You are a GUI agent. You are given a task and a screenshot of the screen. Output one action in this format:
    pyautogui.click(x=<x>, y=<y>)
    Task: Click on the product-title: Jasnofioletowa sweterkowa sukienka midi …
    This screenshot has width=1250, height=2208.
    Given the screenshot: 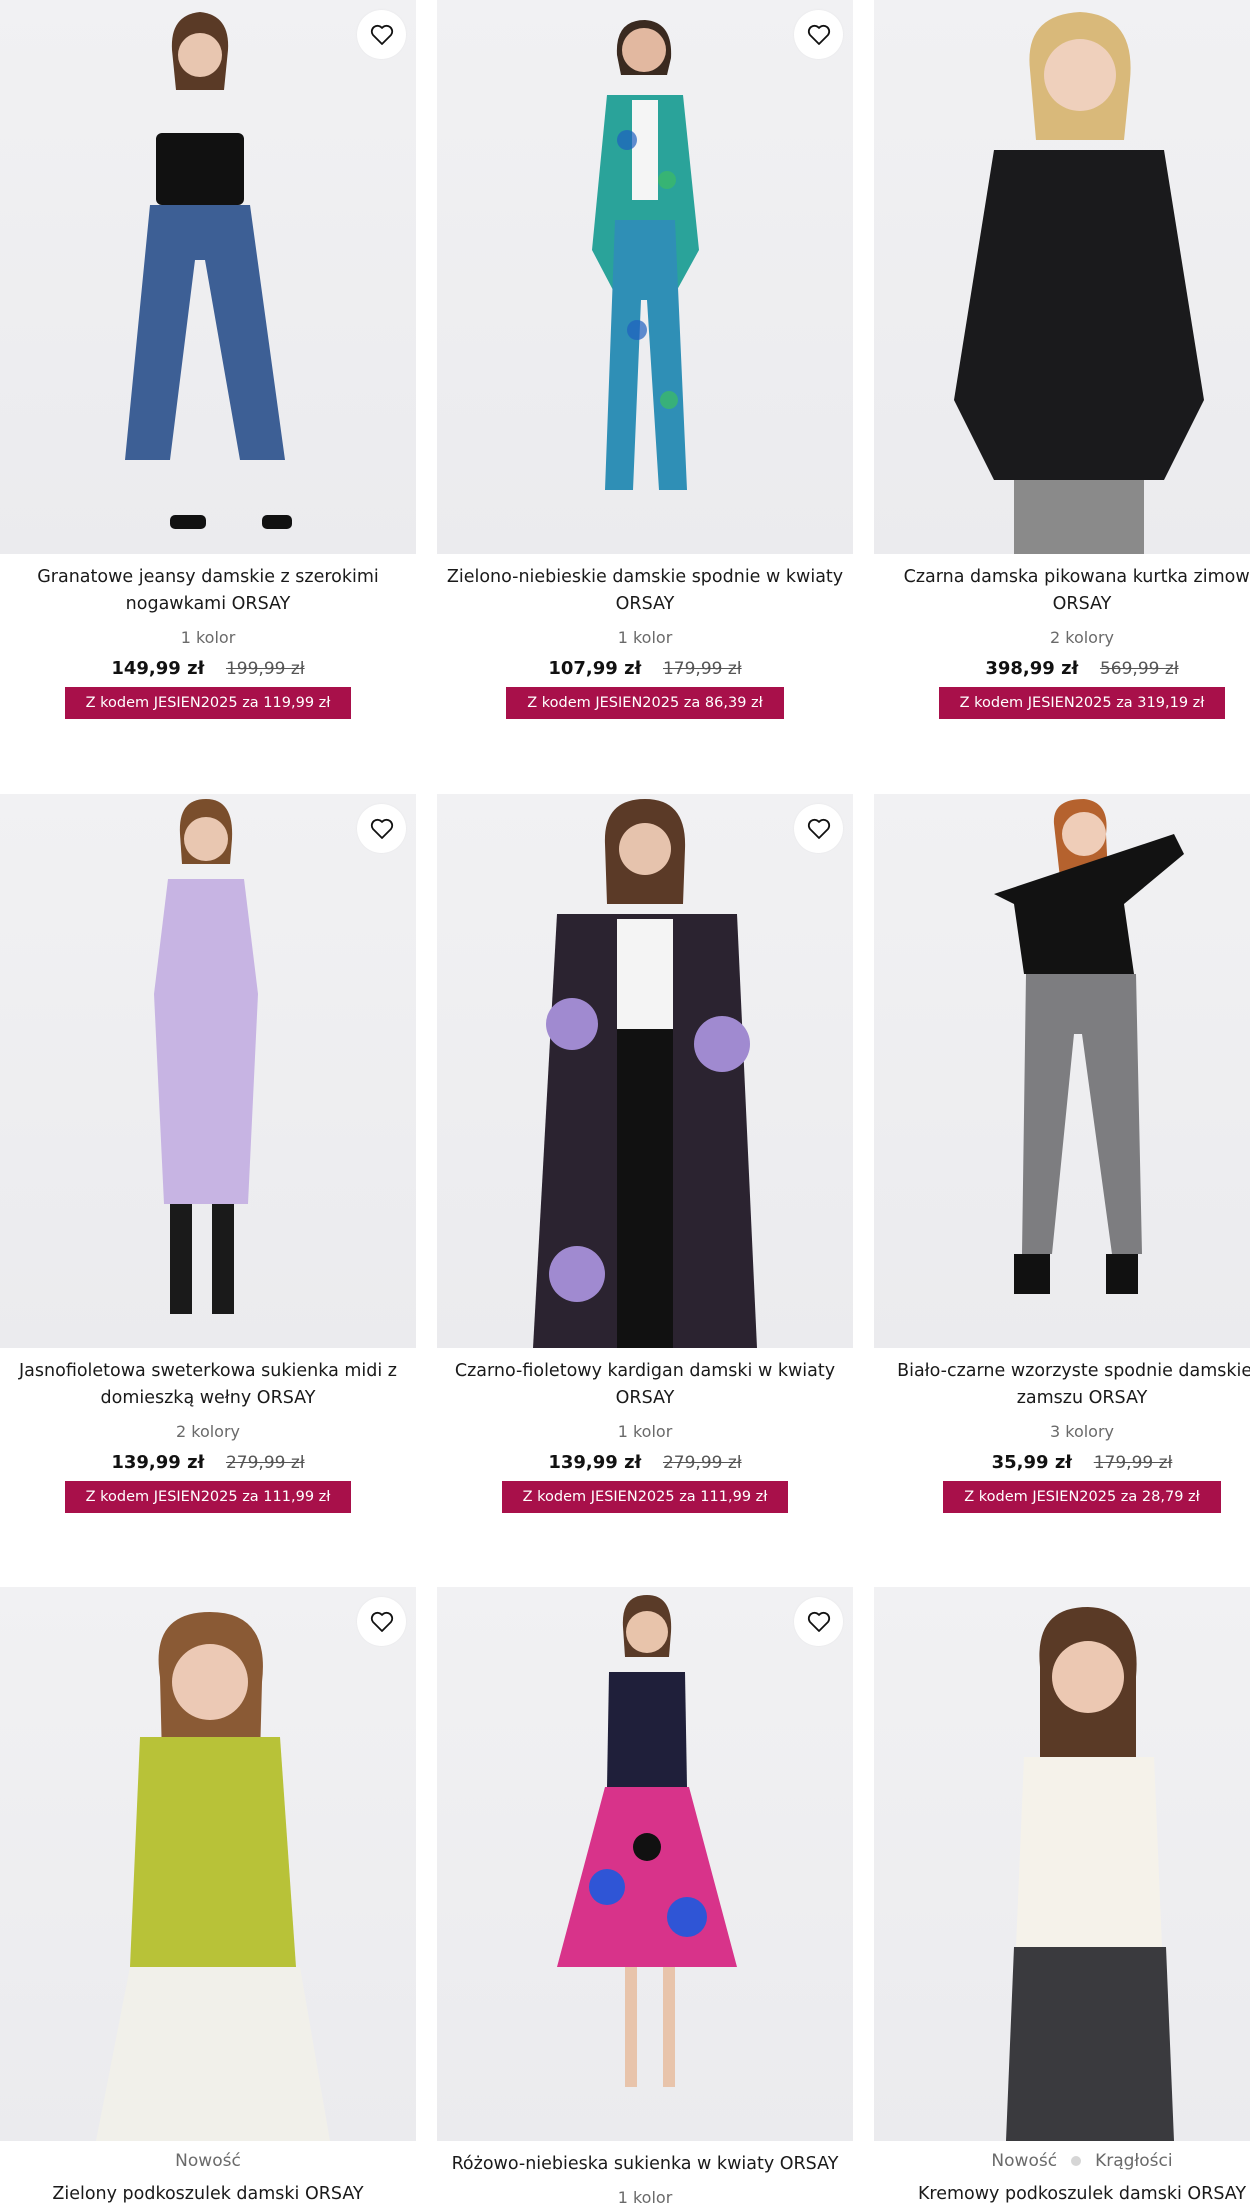 What is the action you would take?
    pyautogui.click(x=208, y=1385)
    